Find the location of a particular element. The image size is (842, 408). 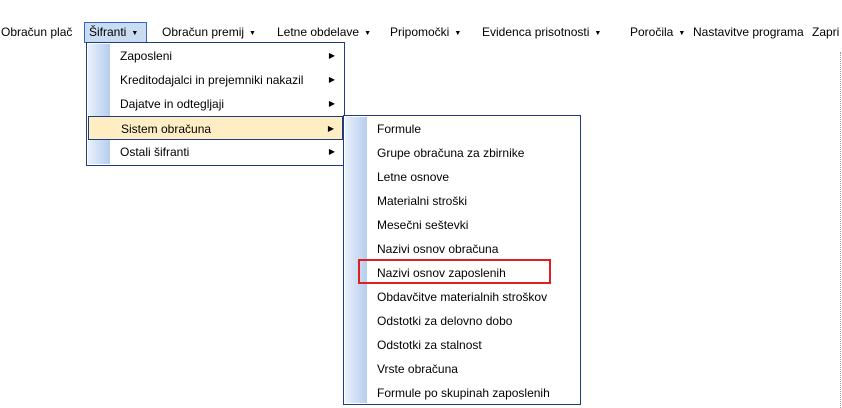

menu-obracun-plac-label: Obračun plač is located at coordinates (37, 32).